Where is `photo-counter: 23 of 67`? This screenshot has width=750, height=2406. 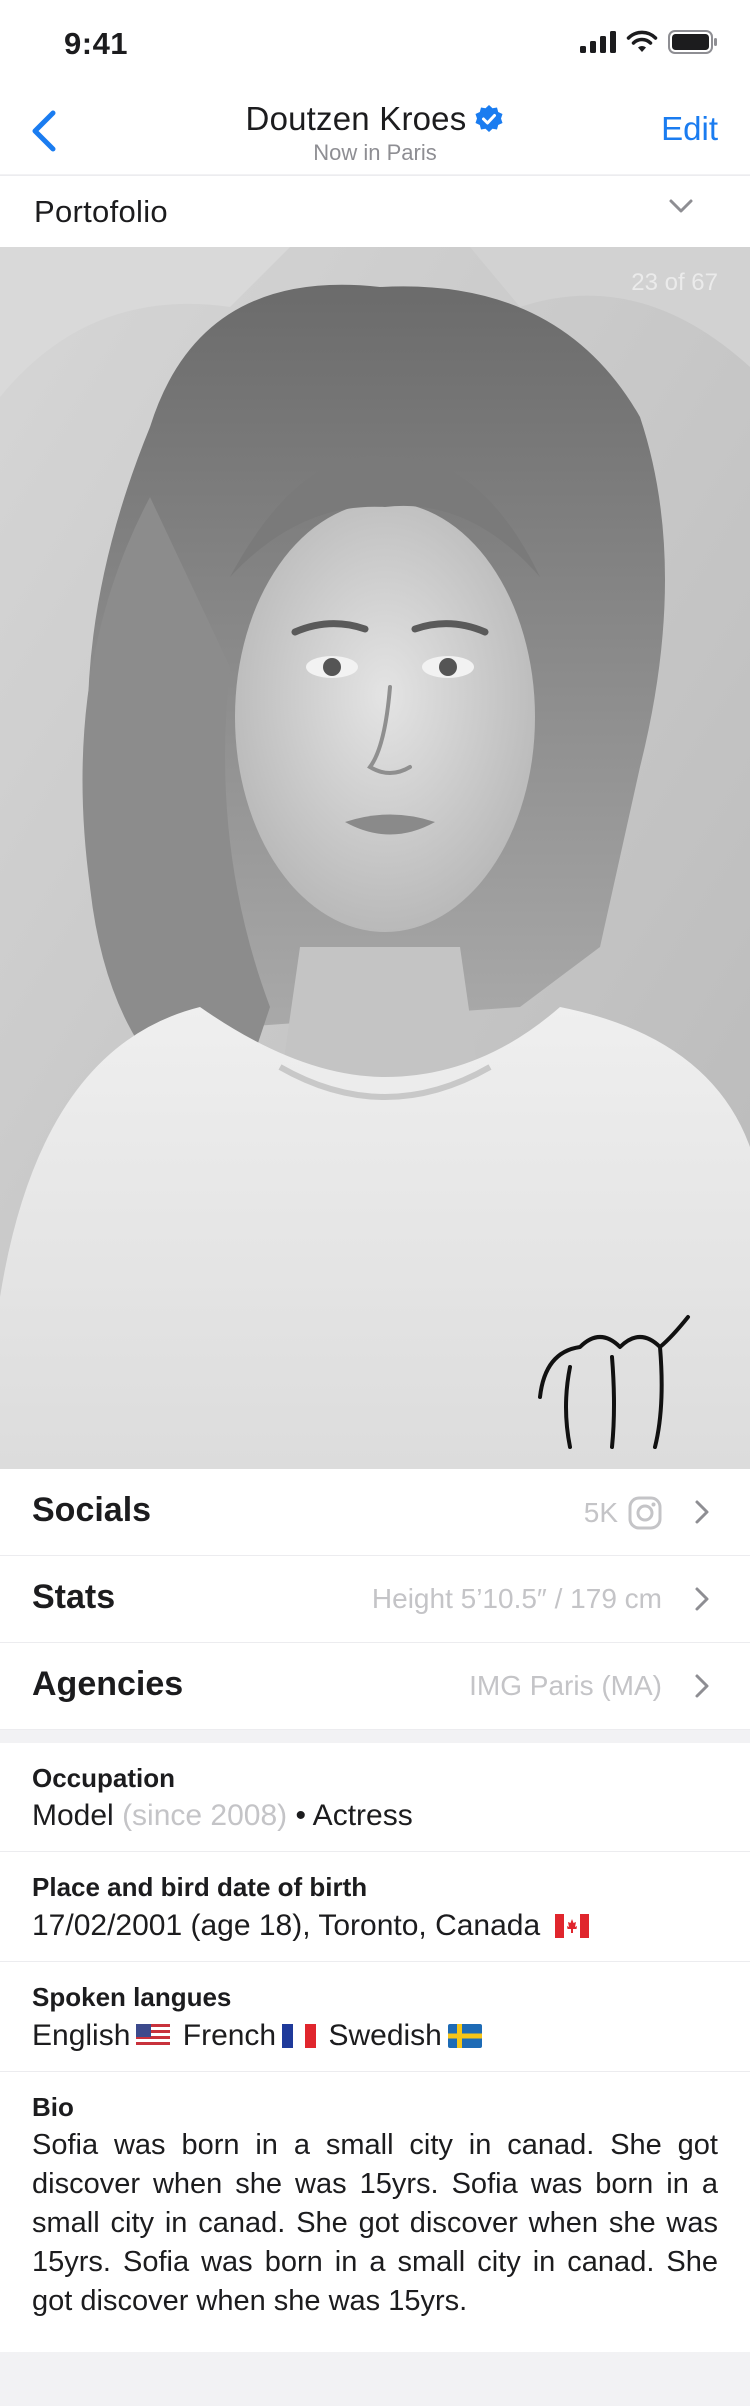
photo-counter: 23 of 67 is located at coordinates (674, 282).